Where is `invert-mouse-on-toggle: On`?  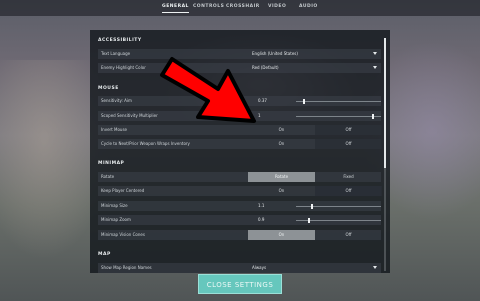
invert-mouse-on-toggle: On is located at coordinates (281, 130).